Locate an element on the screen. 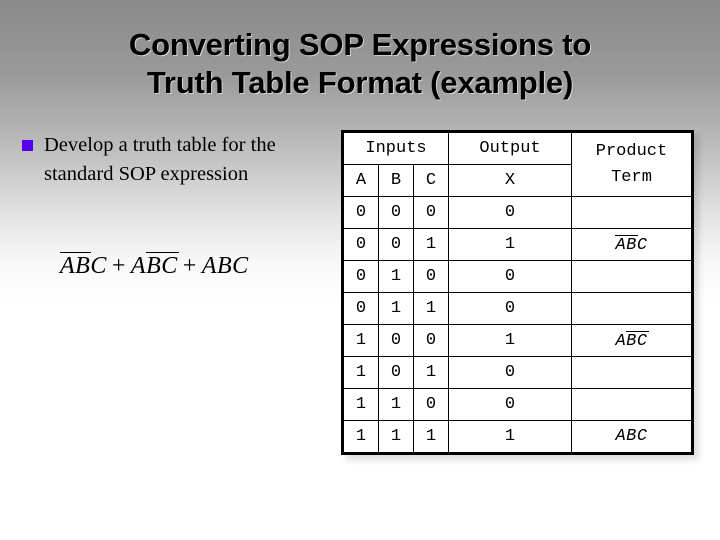 This screenshot has height=540, width=720. expression-term-2-b-bar: B is located at coordinates (154, 265).